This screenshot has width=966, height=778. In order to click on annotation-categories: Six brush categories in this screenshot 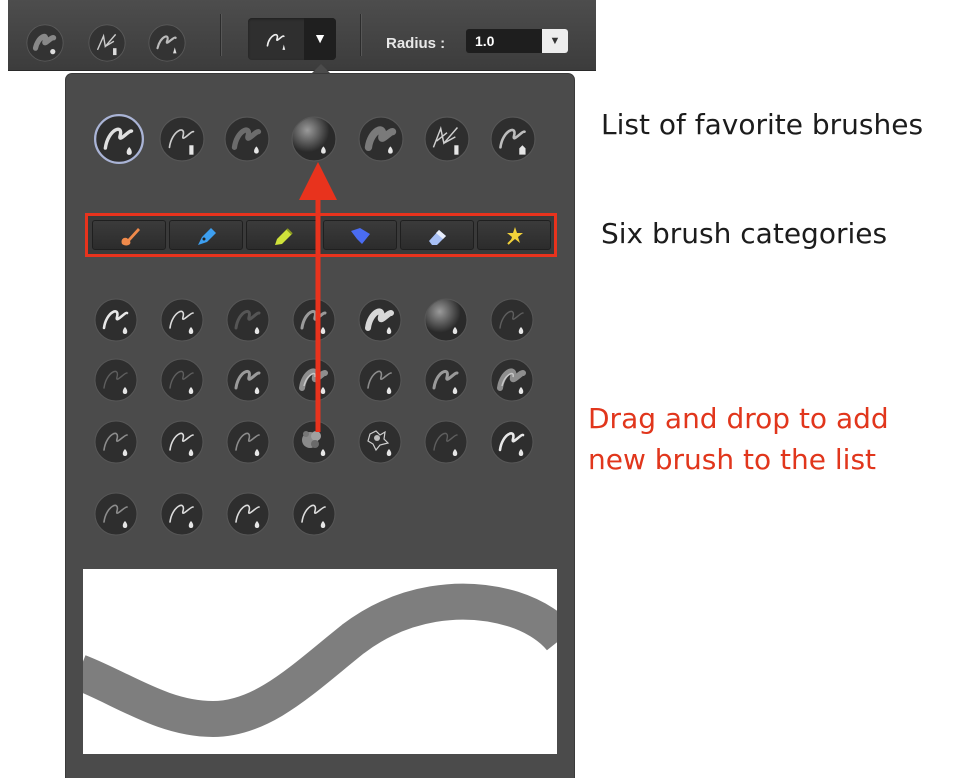, I will do `click(744, 233)`.